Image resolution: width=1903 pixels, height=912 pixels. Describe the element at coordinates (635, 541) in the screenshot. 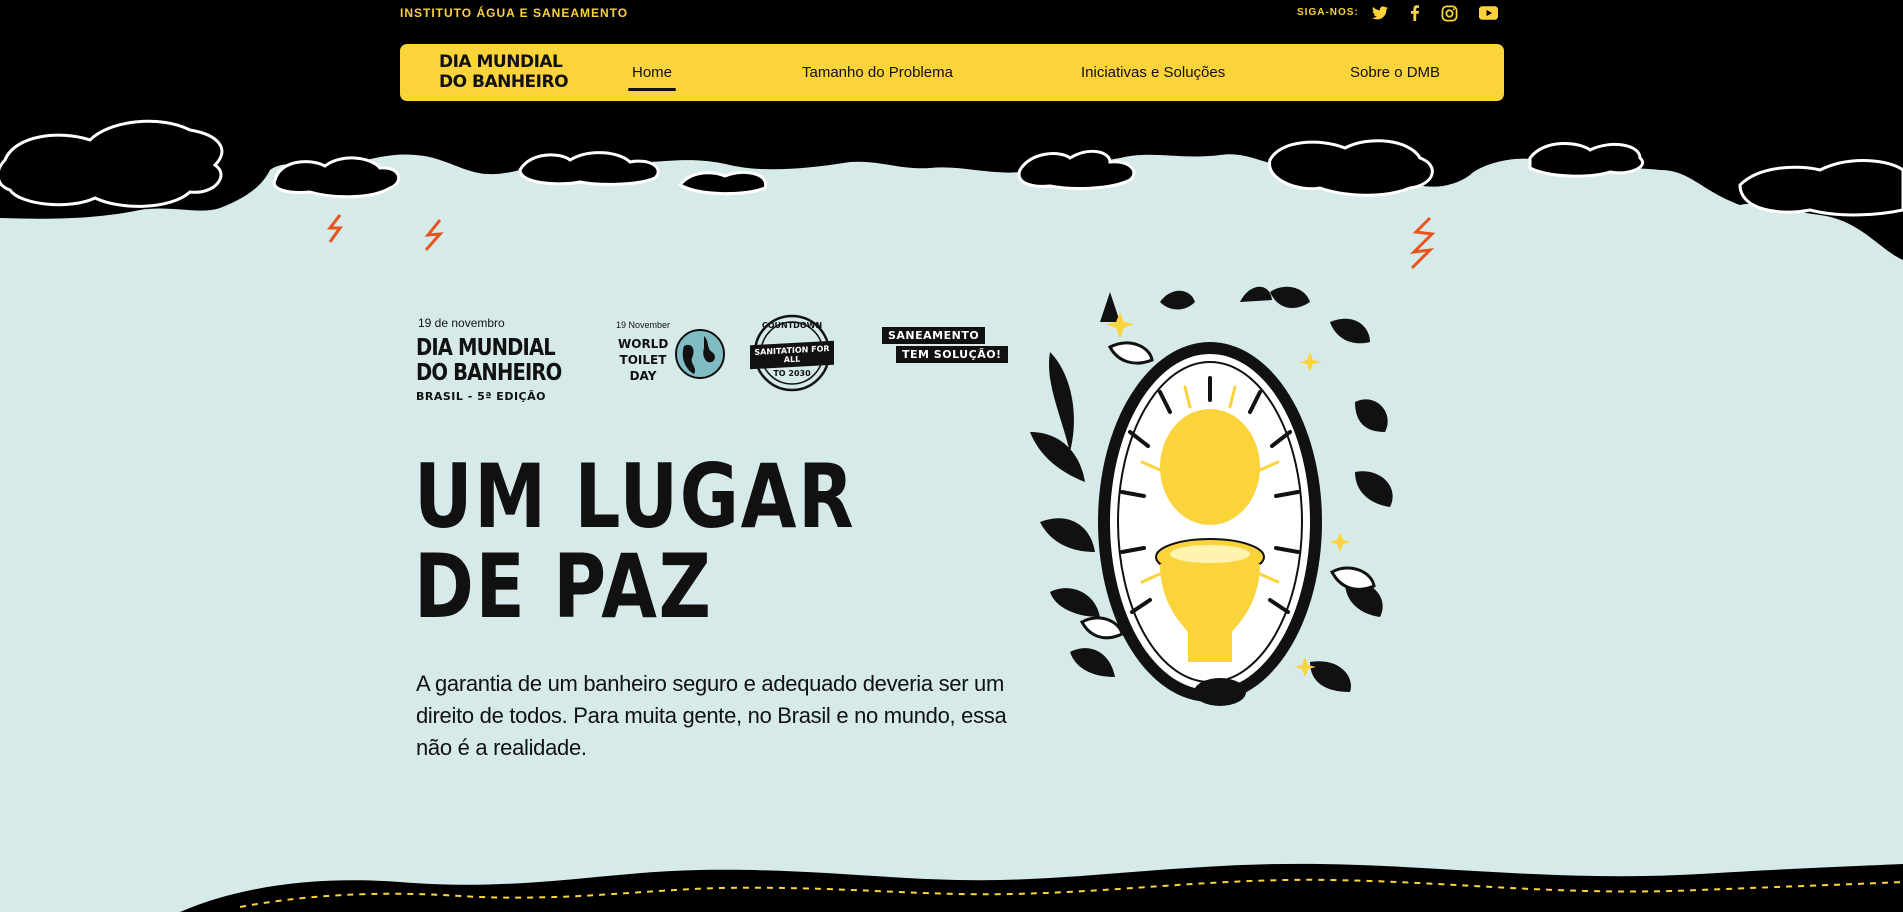

I see `hero-headline: UM LUGAR DE PAZ` at that location.